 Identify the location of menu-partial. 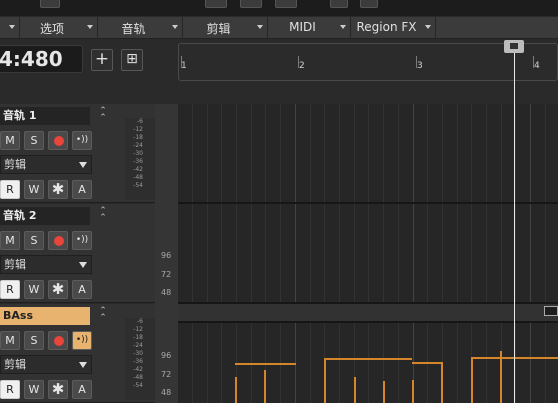
(10, 27).